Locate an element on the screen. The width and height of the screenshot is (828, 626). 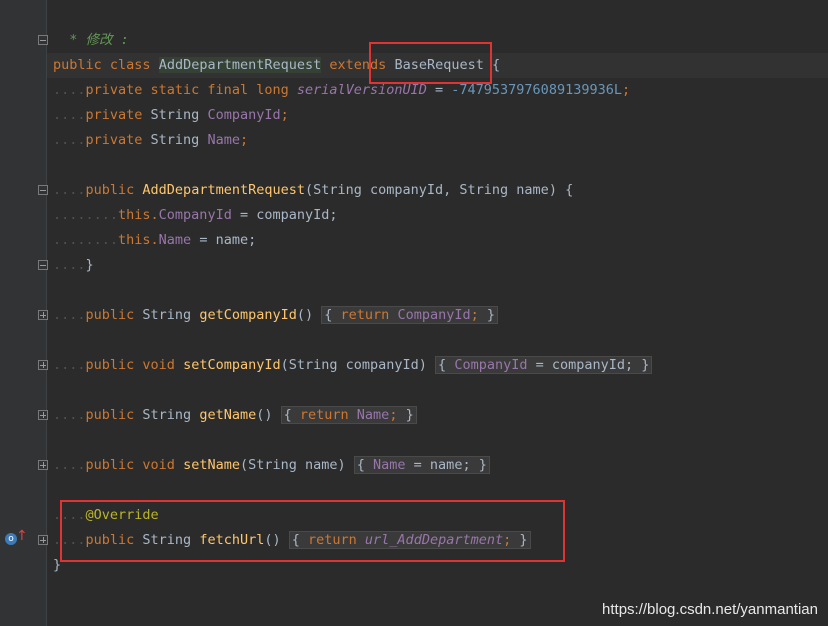
folded-body: { return CompanyId; } is located at coordinates (409, 315).